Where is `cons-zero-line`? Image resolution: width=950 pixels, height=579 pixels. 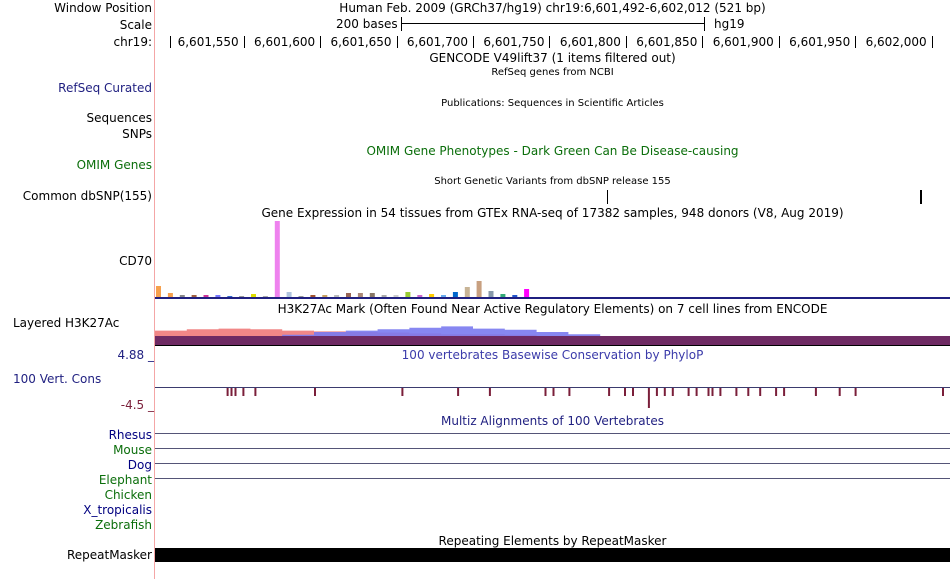 cons-zero-line is located at coordinates (552, 387).